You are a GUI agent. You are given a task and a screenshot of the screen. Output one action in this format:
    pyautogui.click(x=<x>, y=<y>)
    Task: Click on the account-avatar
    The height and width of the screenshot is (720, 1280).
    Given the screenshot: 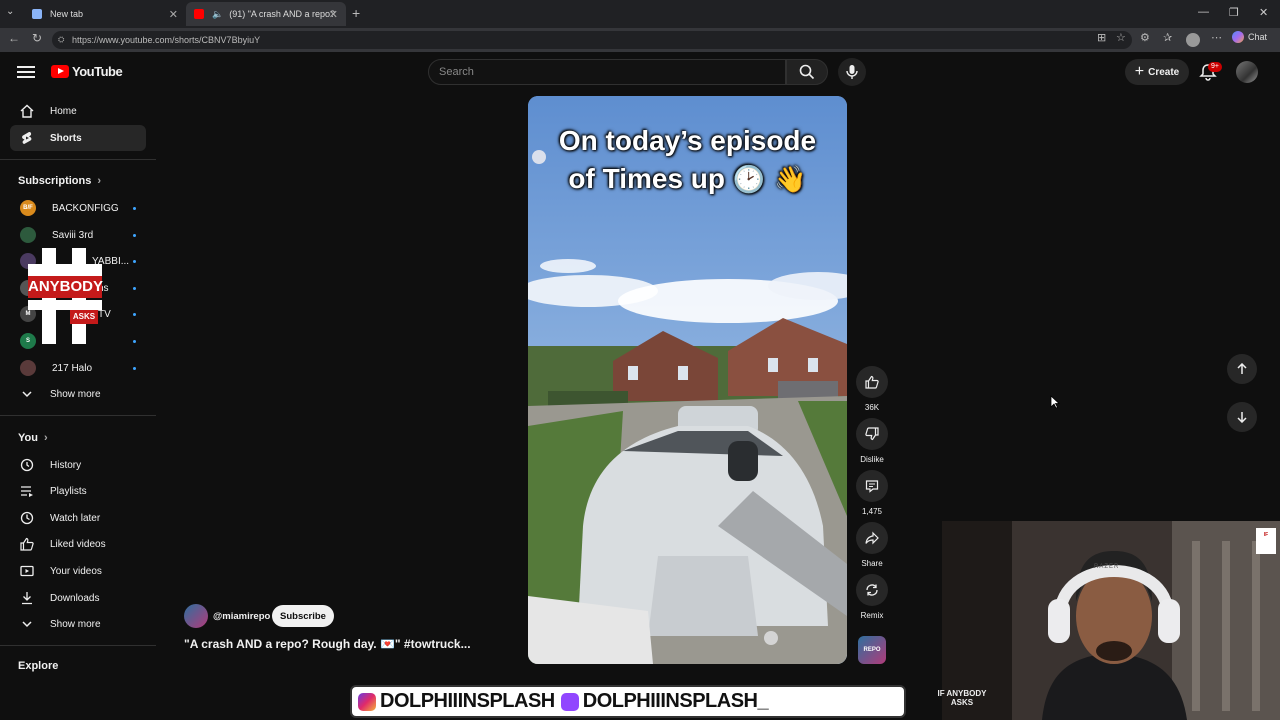 What is the action you would take?
    pyautogui.click(x=1247, y=72)
    